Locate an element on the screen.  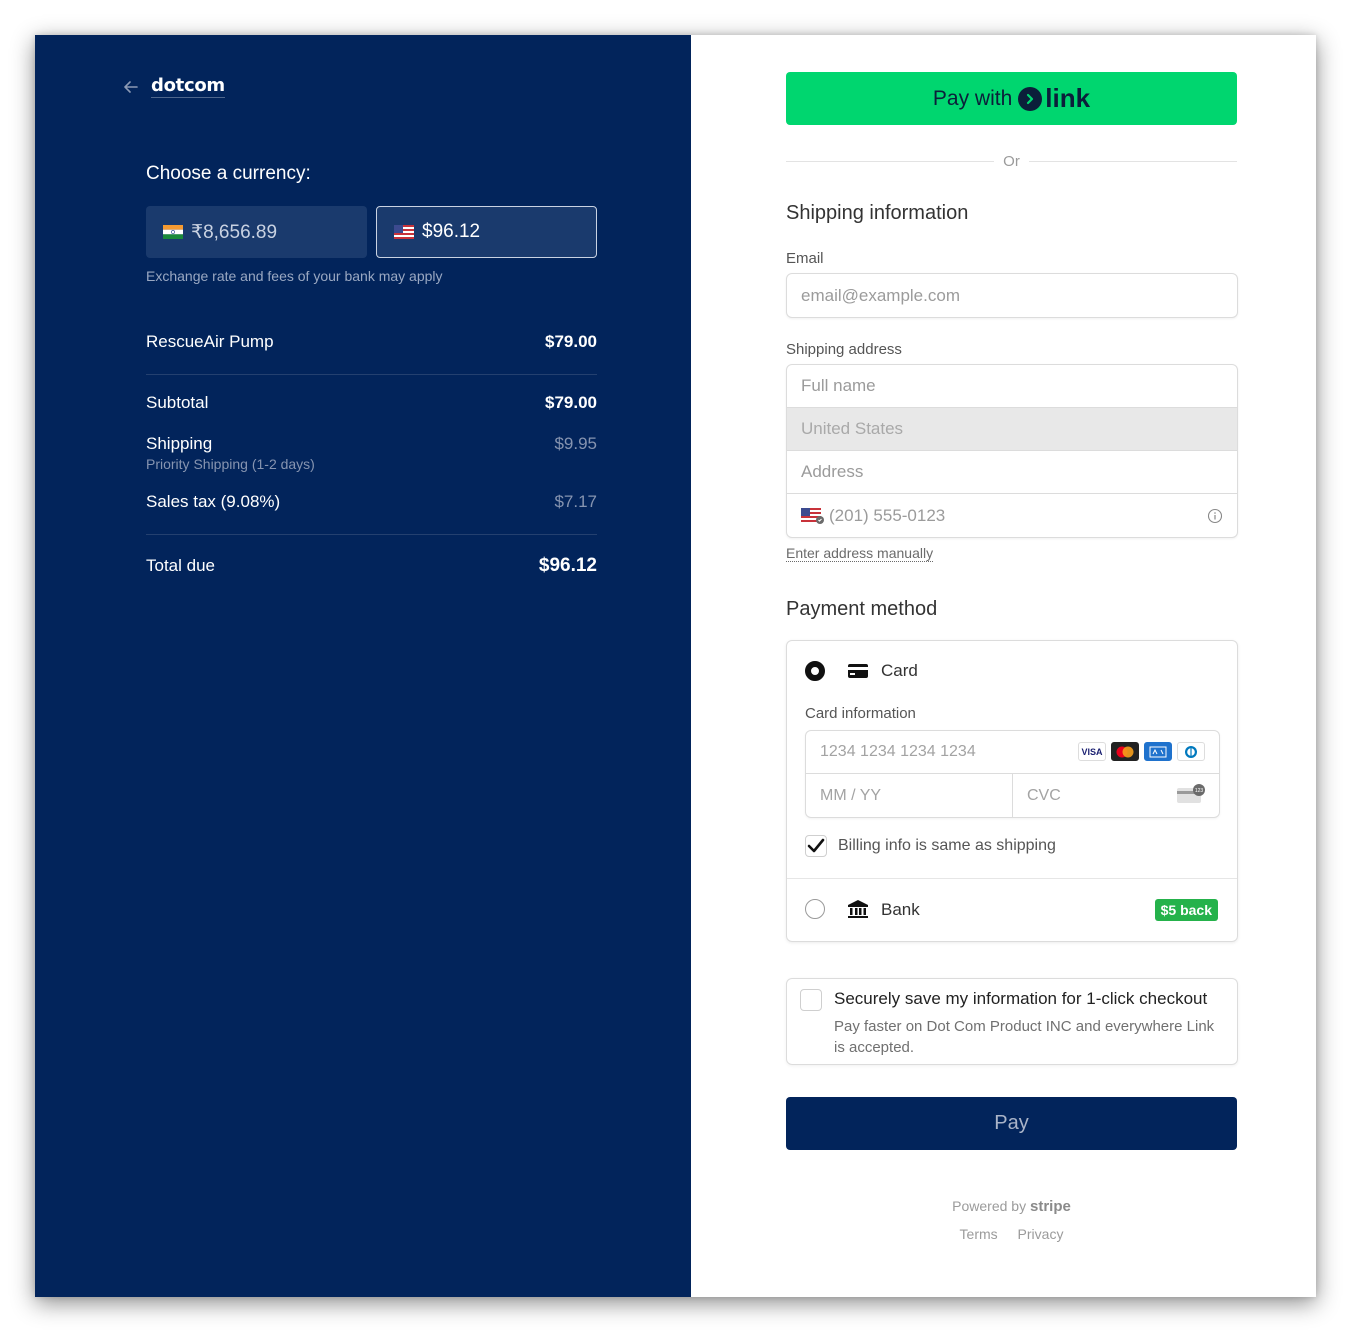
billing-same-checkbox is located at coordinates (816, 846).